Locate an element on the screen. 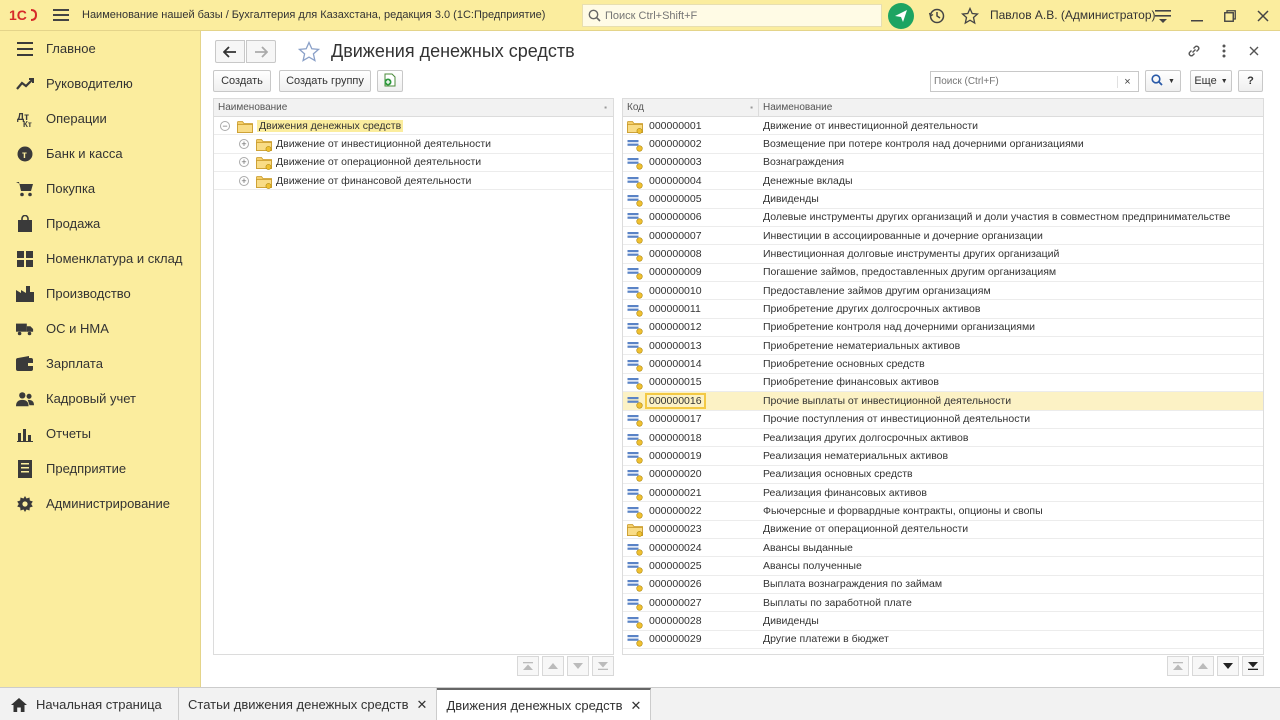 Image resolution: width=1280 pixels, height=720 pixels. sidebar-item-2: Дт Кт Операции is located at coordinates (100, 118).